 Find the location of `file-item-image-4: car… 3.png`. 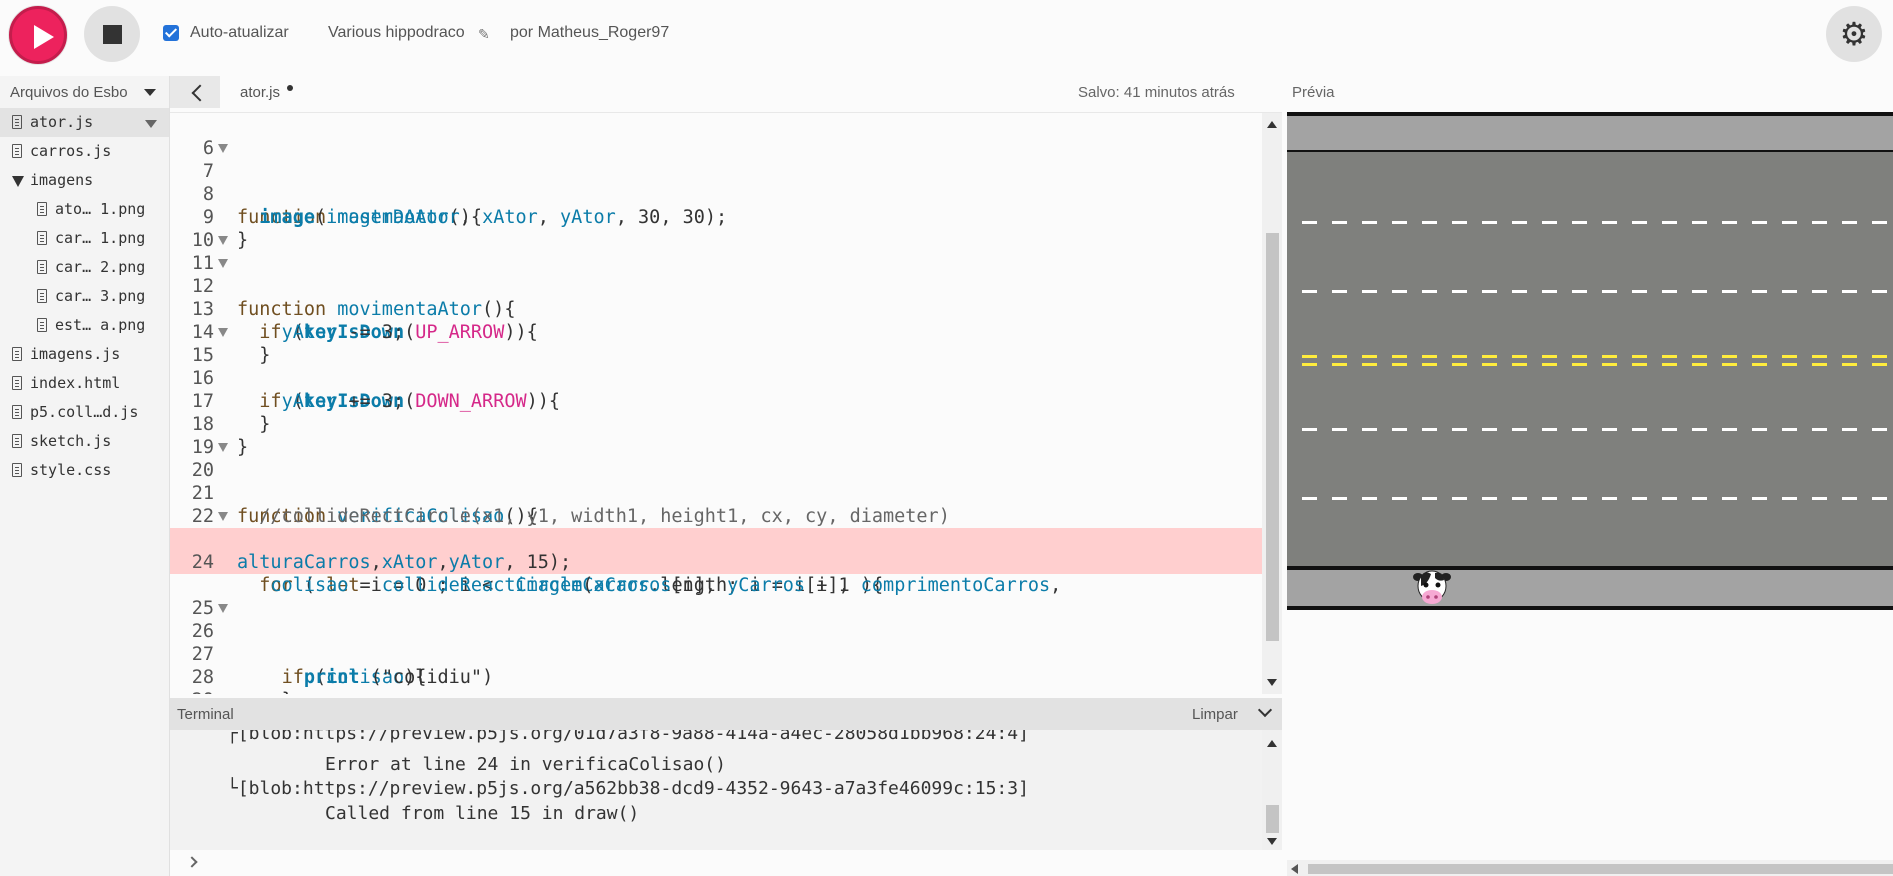

file-item-image-4: car… 3.png is located at coordinates (84, 296).